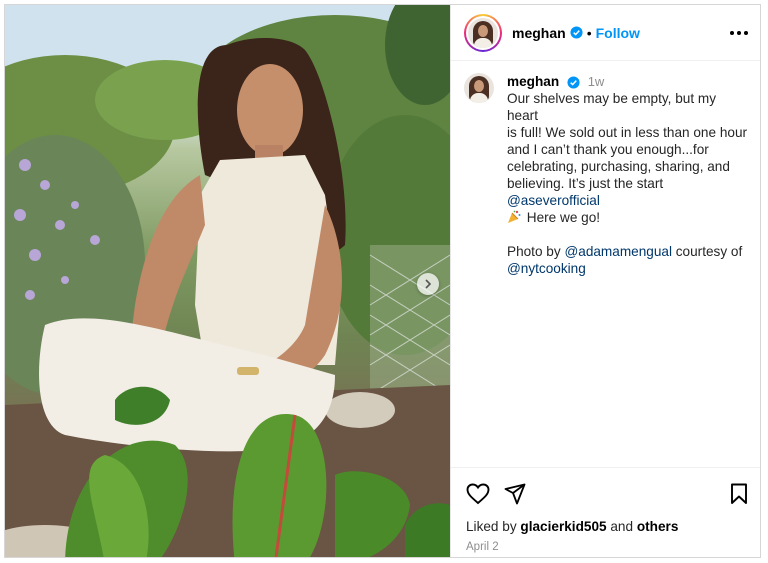 The height and width of the screenshot is (563, 768). I want to click on post-time: 1w, so click(596, 81).